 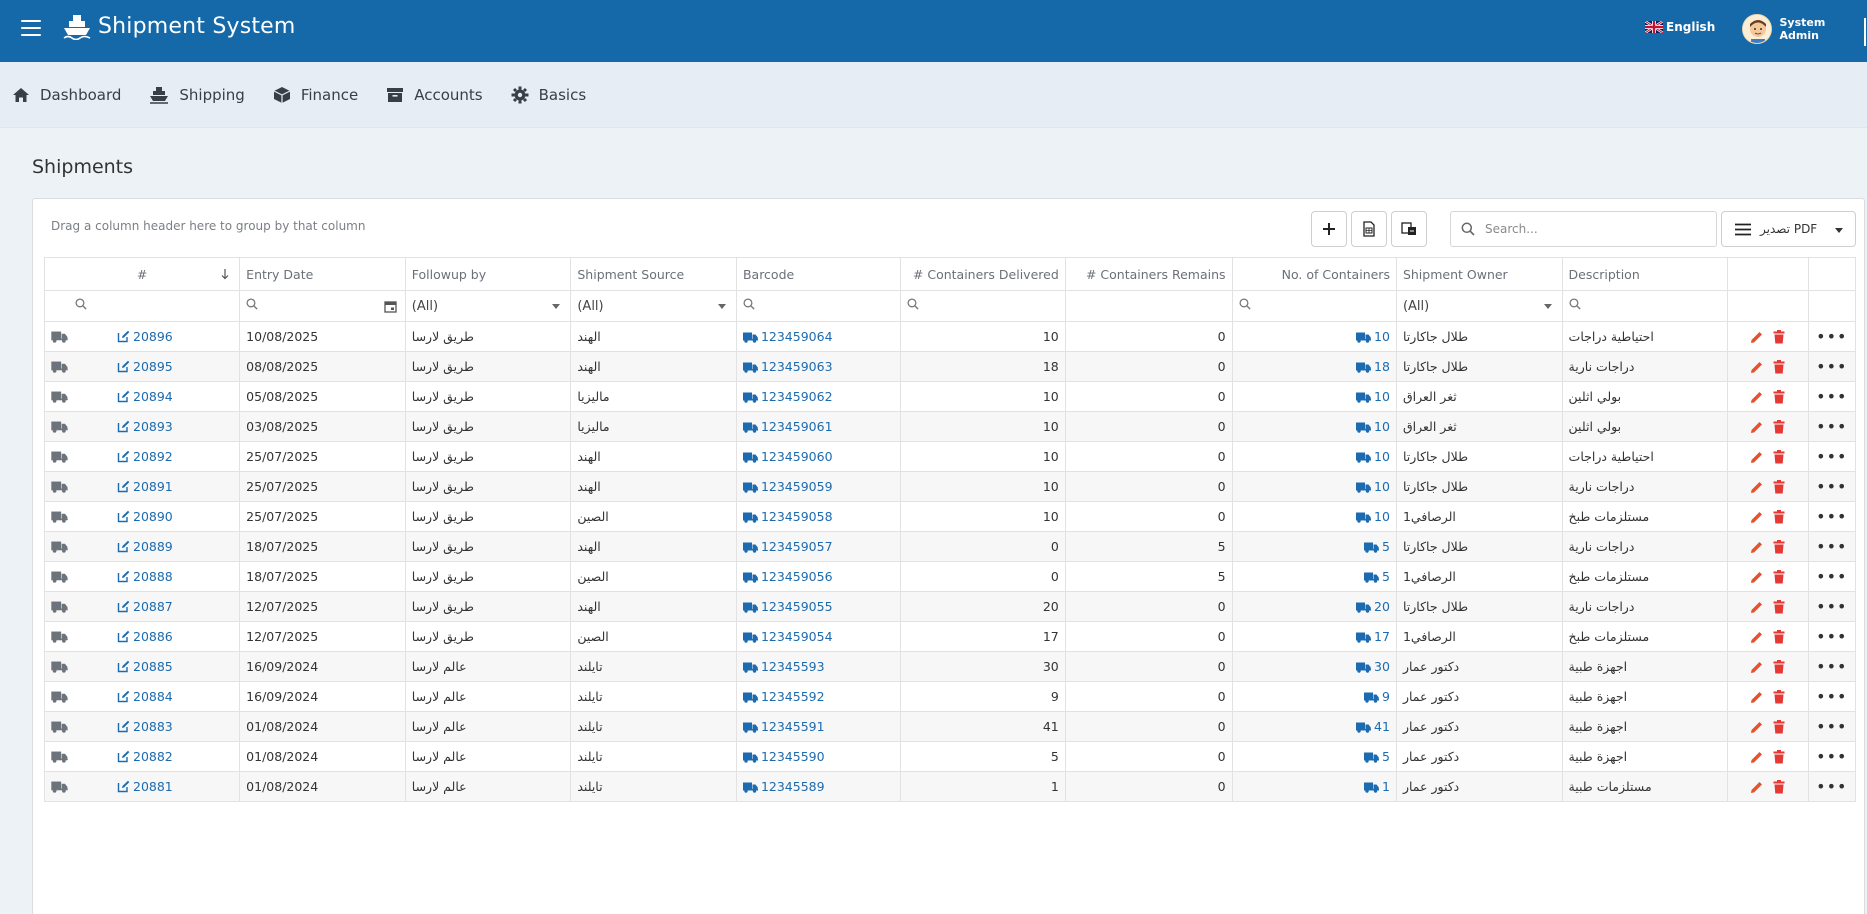 What do you see at coordinates (142, 306) in the screenshot?
I see `filter-id` at bounding box center [142, 306].